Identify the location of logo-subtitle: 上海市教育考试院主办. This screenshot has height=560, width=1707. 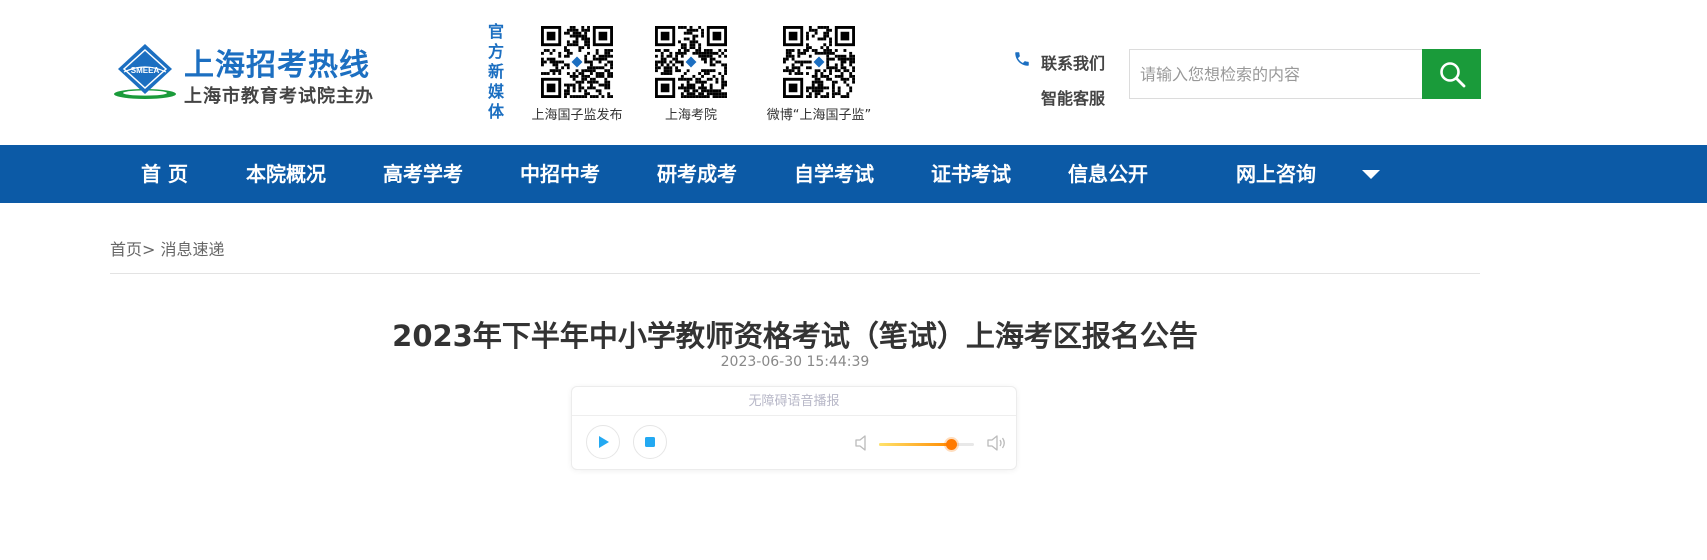
(279, 96).